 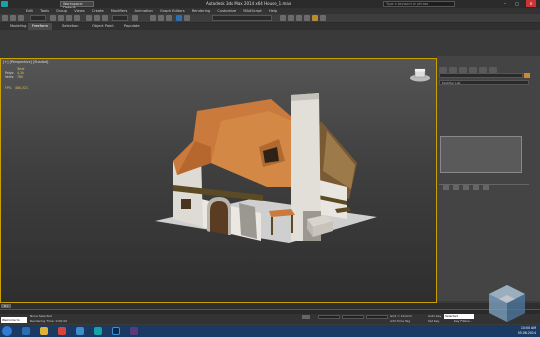 What do you see at coordinates (527, 75) in the screenshot?
I see `object-color-swatch` at bounding box center [527, 75].